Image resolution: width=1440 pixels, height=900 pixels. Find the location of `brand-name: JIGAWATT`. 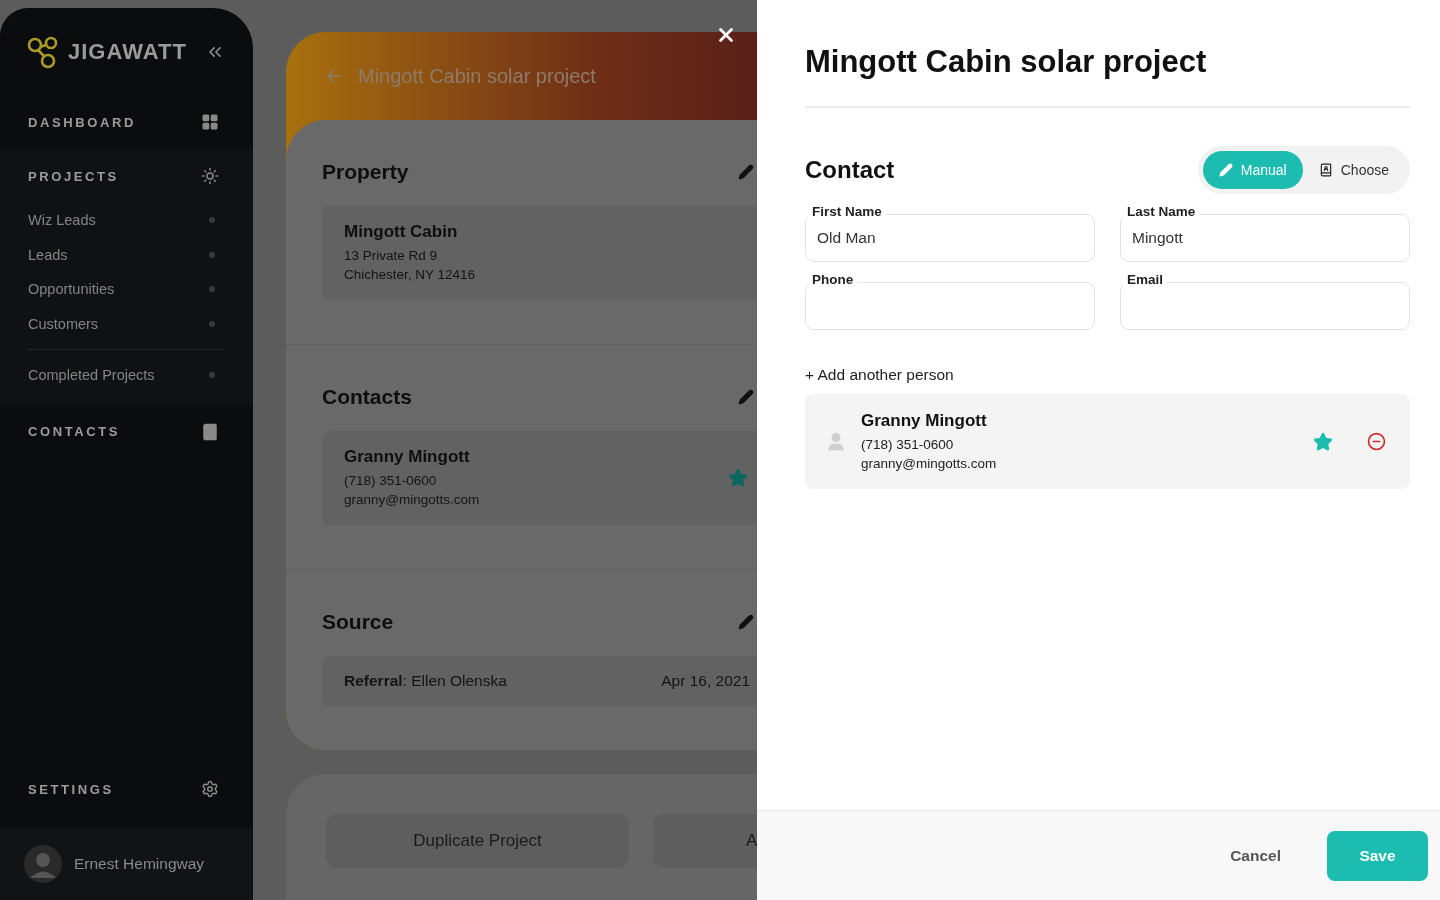

brand-name: JIGAWATT is located at coordinates (127, 51).